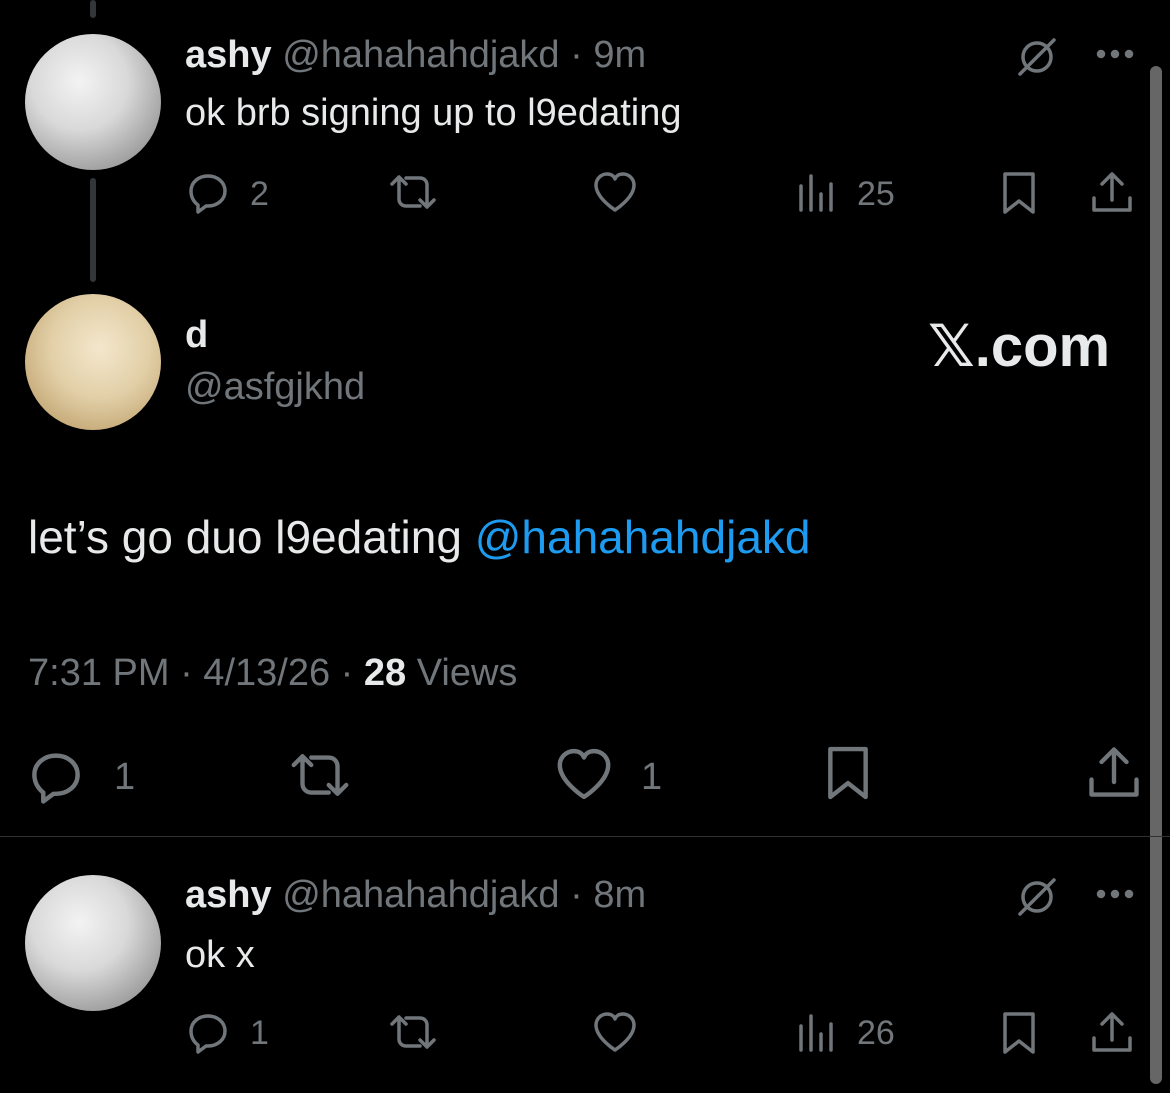 This screenshot has height=1093, width=1170. I want to click on post-meta: 7:31 PM · 4/13/26 · 28 Views, so click(272, 673).